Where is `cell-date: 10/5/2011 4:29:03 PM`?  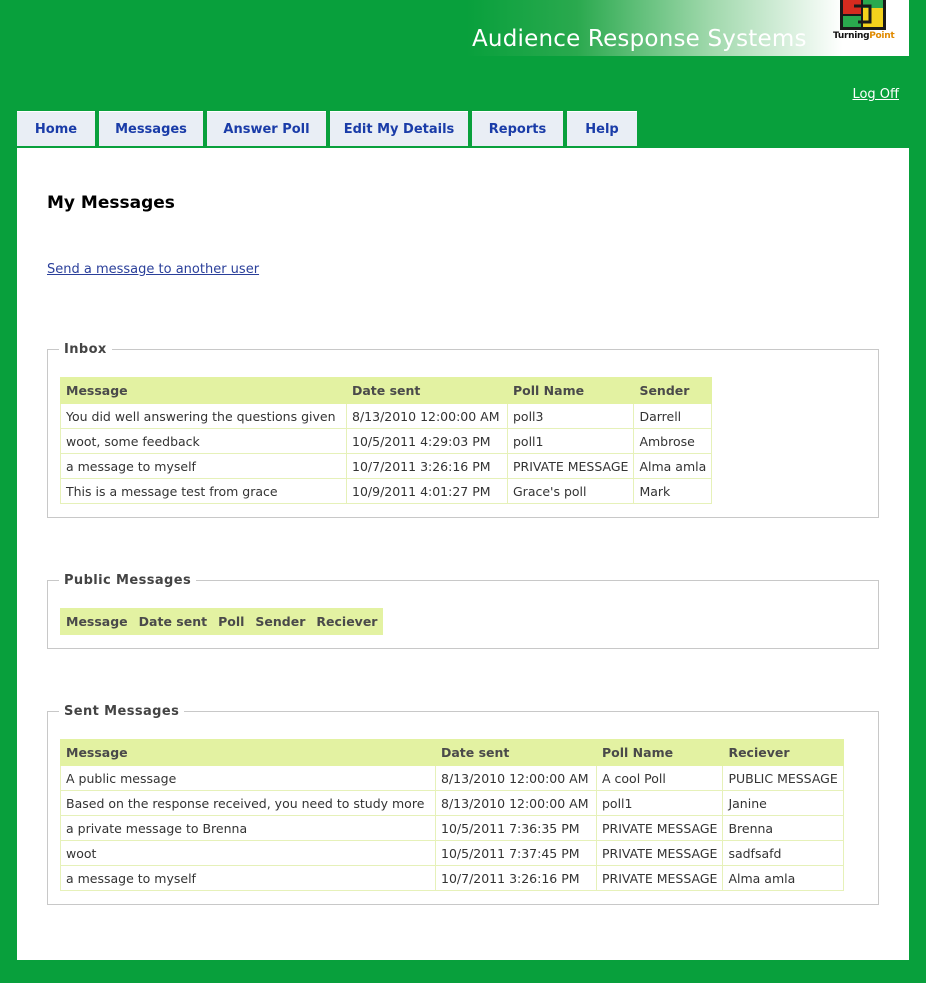
cell-date: 10/5/2011 4:29:03 PM is located at coordinates (427, 441).